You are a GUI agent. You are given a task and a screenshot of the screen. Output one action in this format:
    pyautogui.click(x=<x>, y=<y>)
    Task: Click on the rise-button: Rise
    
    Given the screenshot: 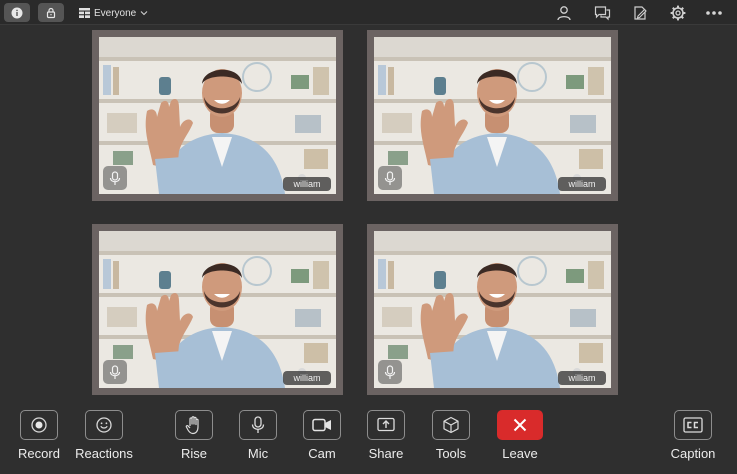 What is the action you would take?
    pyautogui.click(x=194, y=440)
    